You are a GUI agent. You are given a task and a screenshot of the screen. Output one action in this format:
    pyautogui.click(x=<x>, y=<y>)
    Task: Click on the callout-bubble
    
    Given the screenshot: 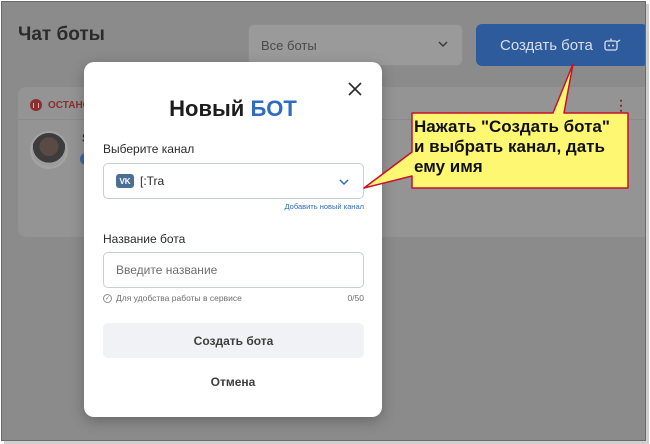 What is the action you would take?
    pyautogui.click(x=496, y=126)
    